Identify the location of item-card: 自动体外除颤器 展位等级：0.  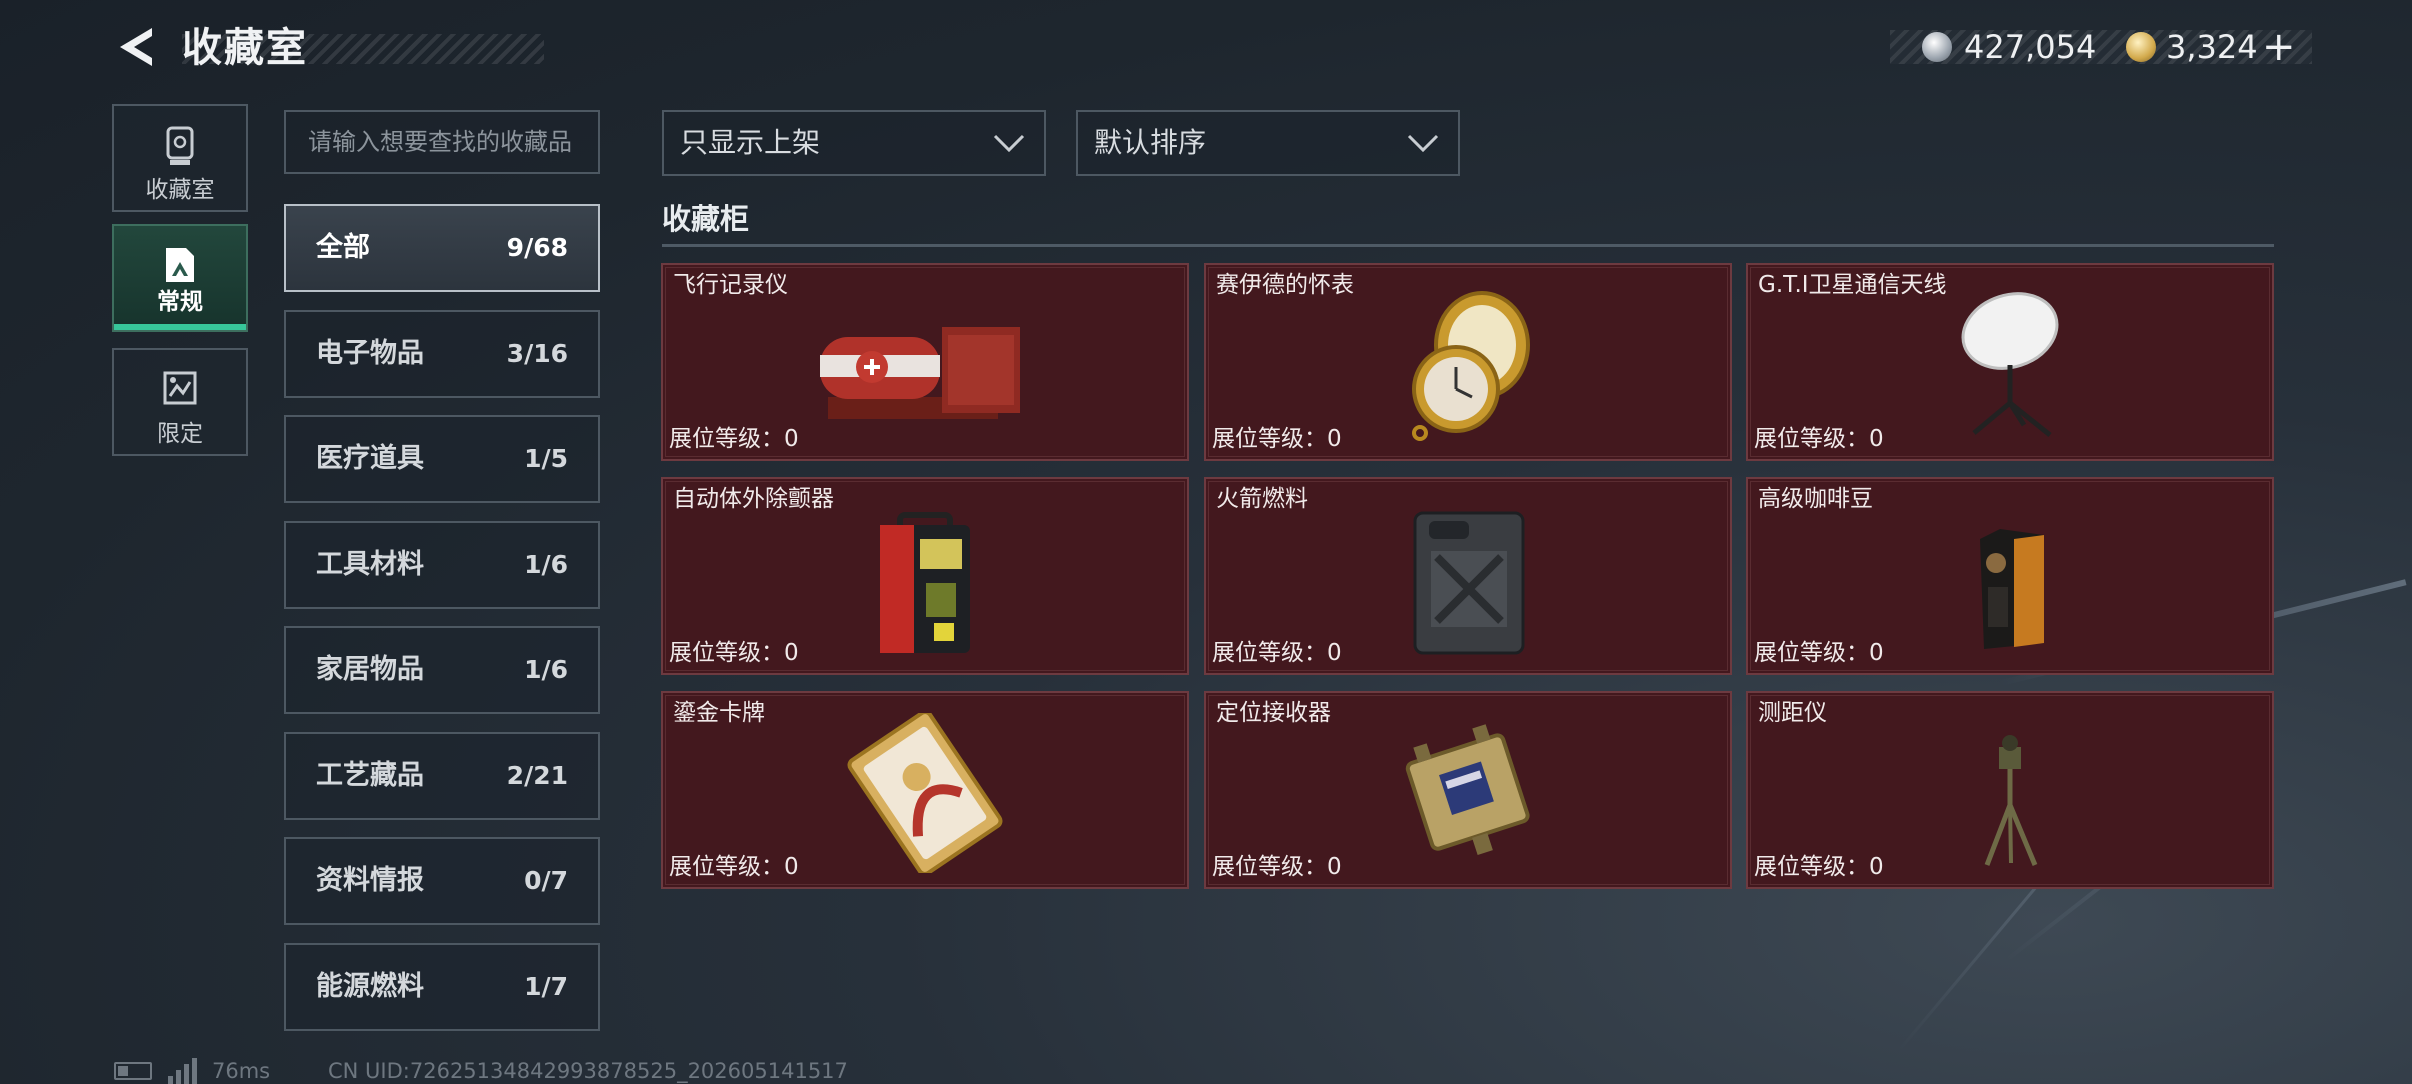
(925, 576).